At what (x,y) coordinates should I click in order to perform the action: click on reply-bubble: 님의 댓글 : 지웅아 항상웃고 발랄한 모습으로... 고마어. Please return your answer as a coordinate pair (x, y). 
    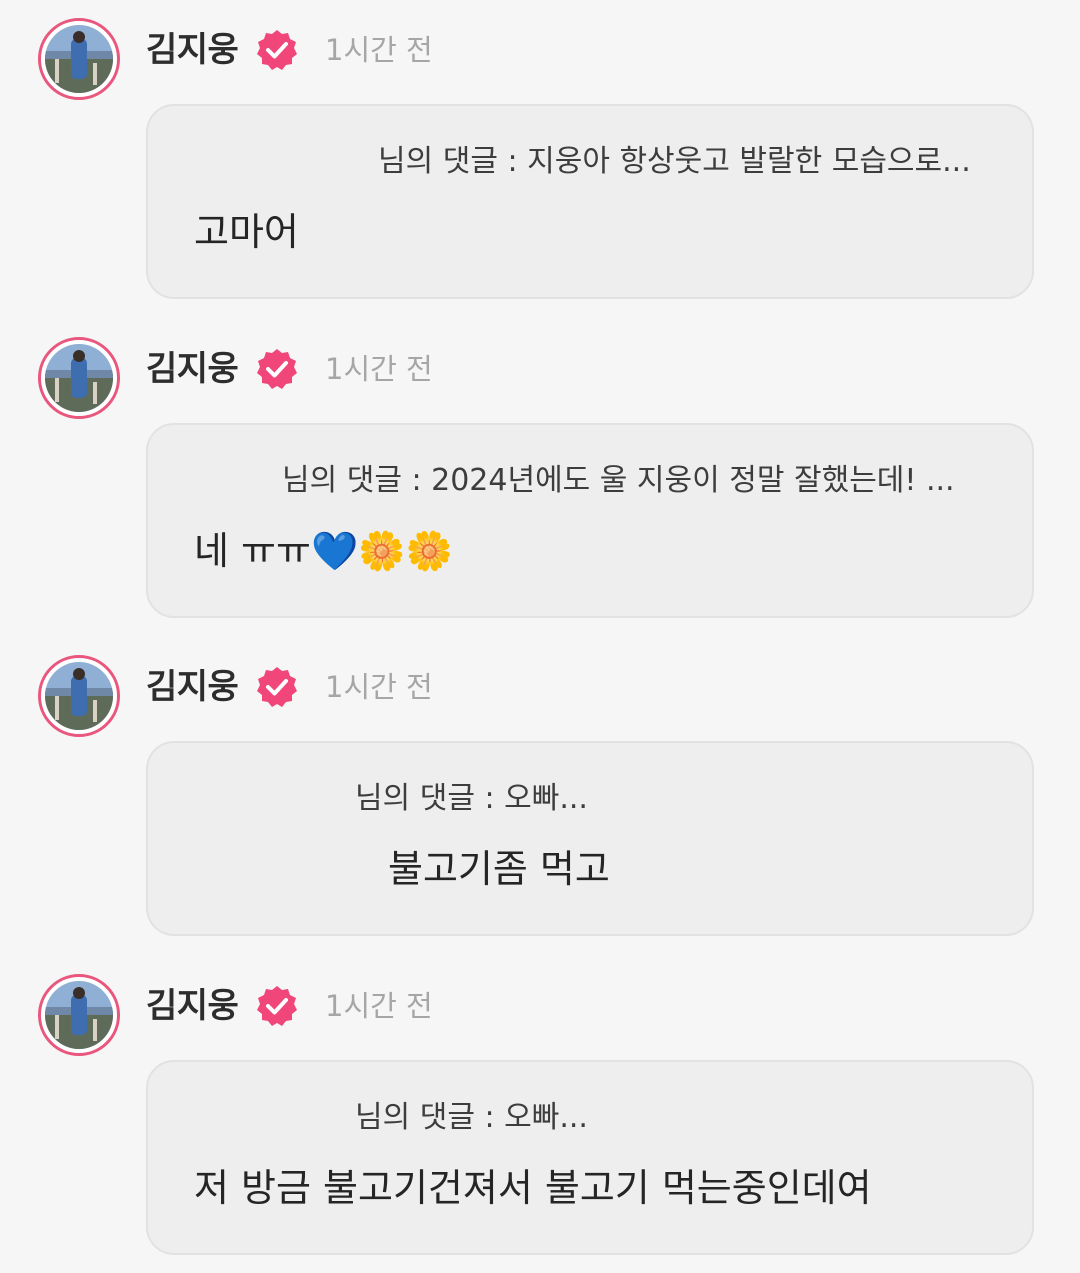
    Looking at the image, I should click on (590, 201).